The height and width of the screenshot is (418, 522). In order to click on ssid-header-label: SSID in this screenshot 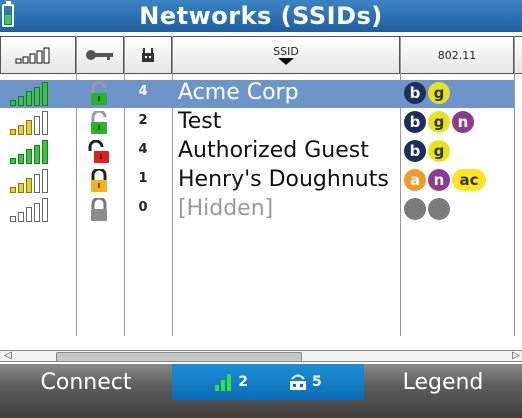, I will do `click(286, 51)`.